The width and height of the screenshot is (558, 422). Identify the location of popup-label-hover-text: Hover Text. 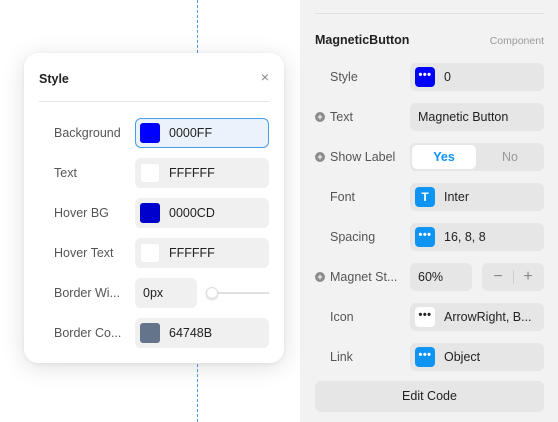
(84, 253).